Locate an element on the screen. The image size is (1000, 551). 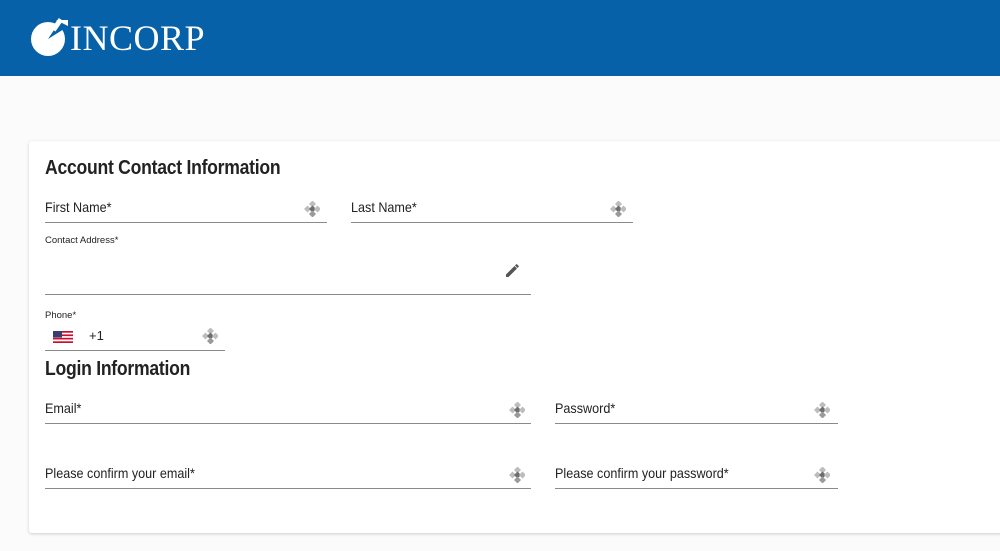
confirm-email-label: Please confirm your email* is located at coordinates (120, 473).